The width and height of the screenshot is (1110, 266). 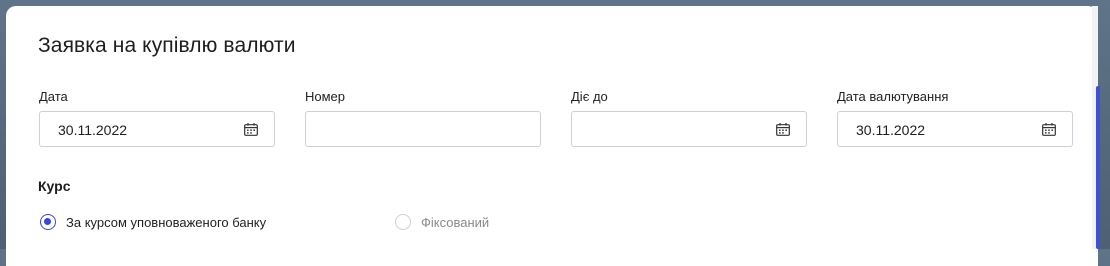 I want to click on value-date-label: Дата валютування, so click(x=893, y=96).